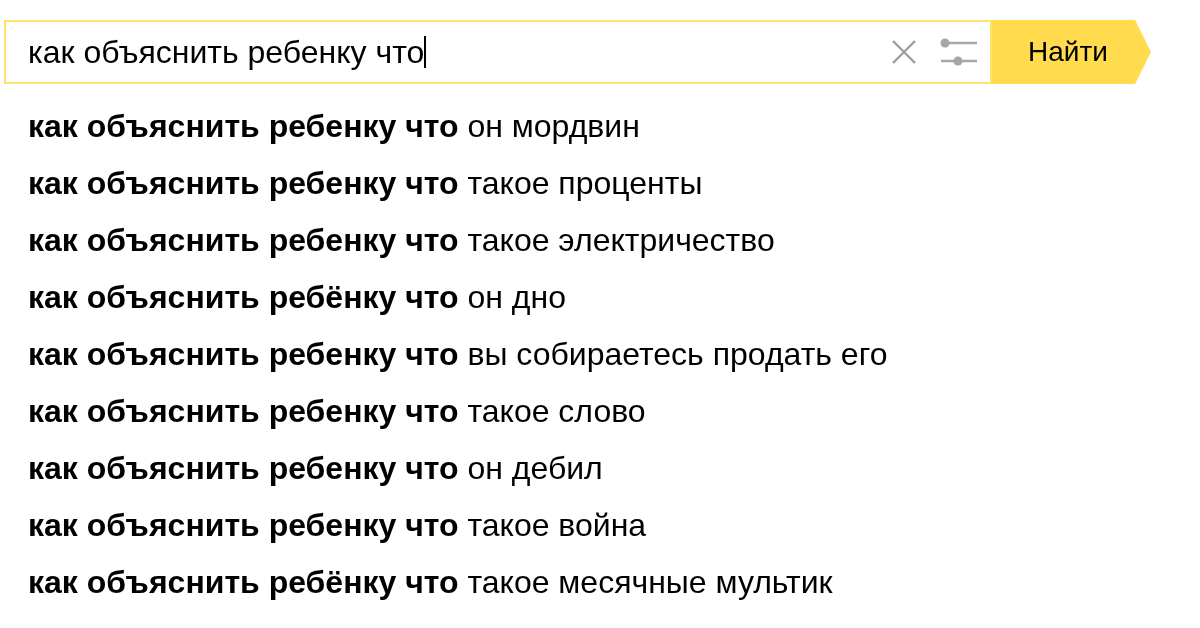 The width and height of the screenshot is (1200, 628). I want to click on close-icon, so click(904, 52).